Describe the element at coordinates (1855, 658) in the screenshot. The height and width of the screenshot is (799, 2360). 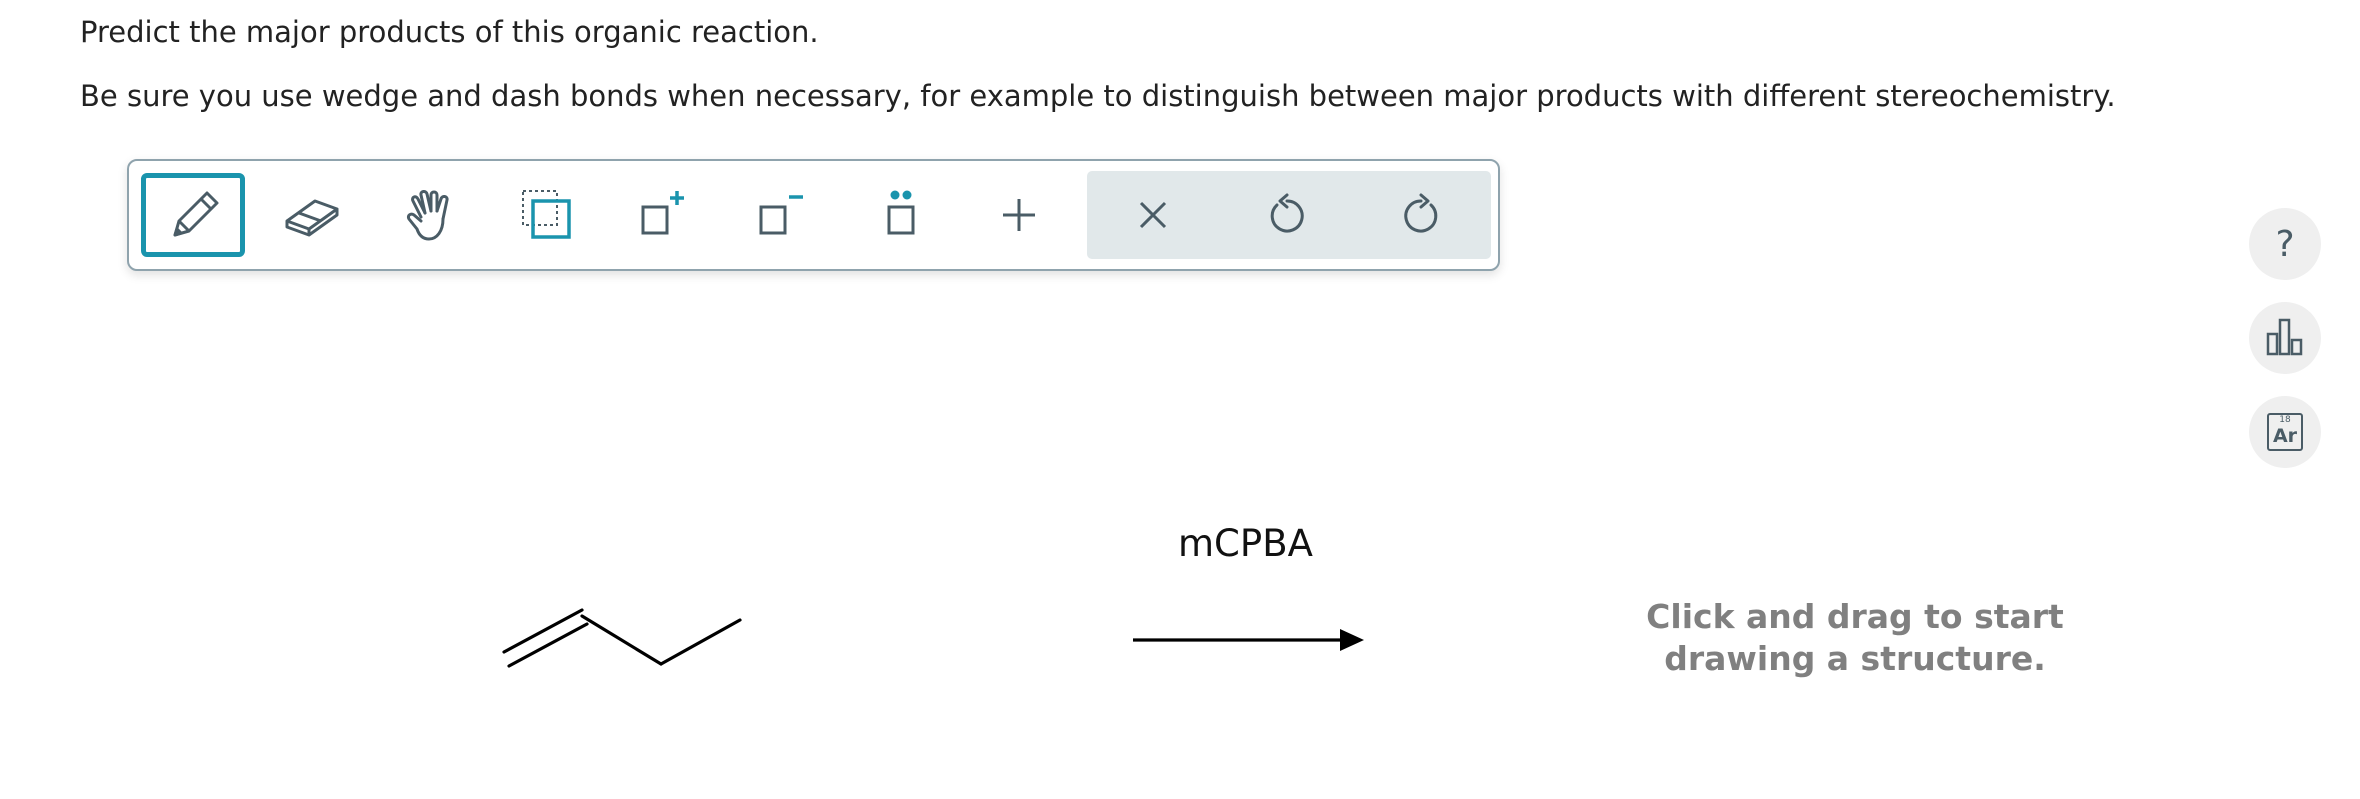
I see `placeholder-line-2: drawing a structure.` at that location.